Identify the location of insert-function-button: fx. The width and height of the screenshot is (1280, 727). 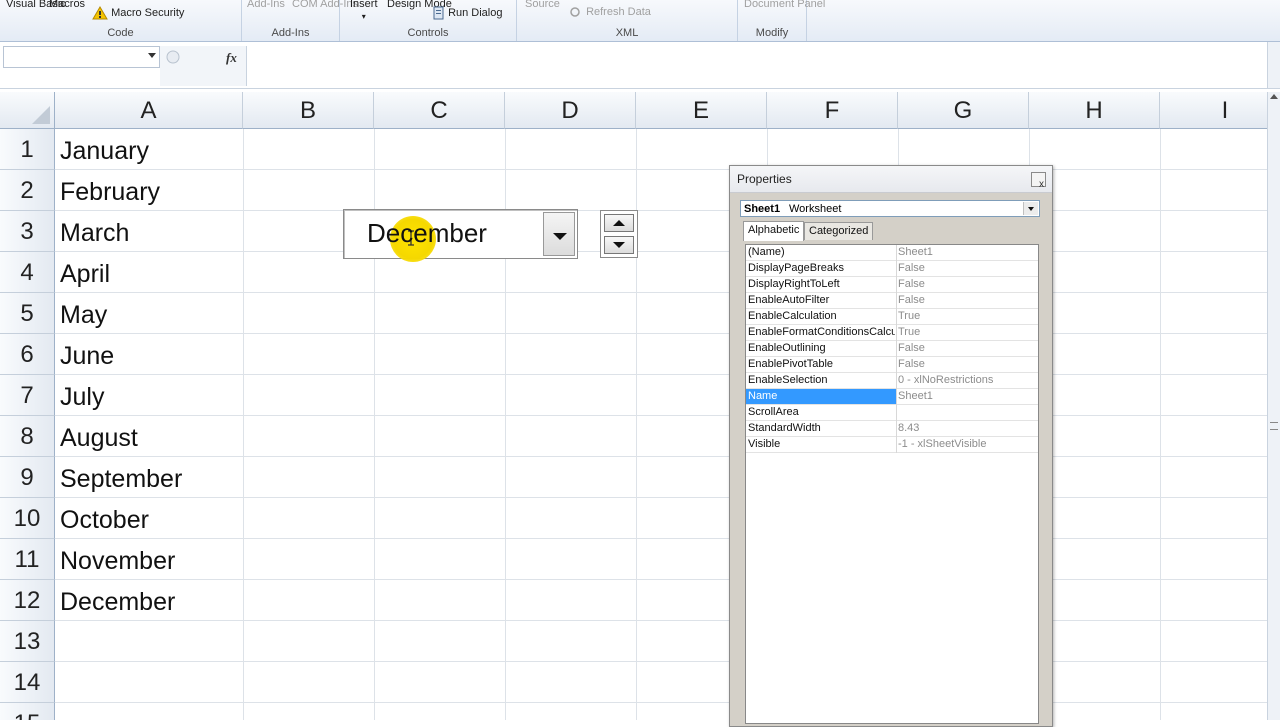
(231, 58).